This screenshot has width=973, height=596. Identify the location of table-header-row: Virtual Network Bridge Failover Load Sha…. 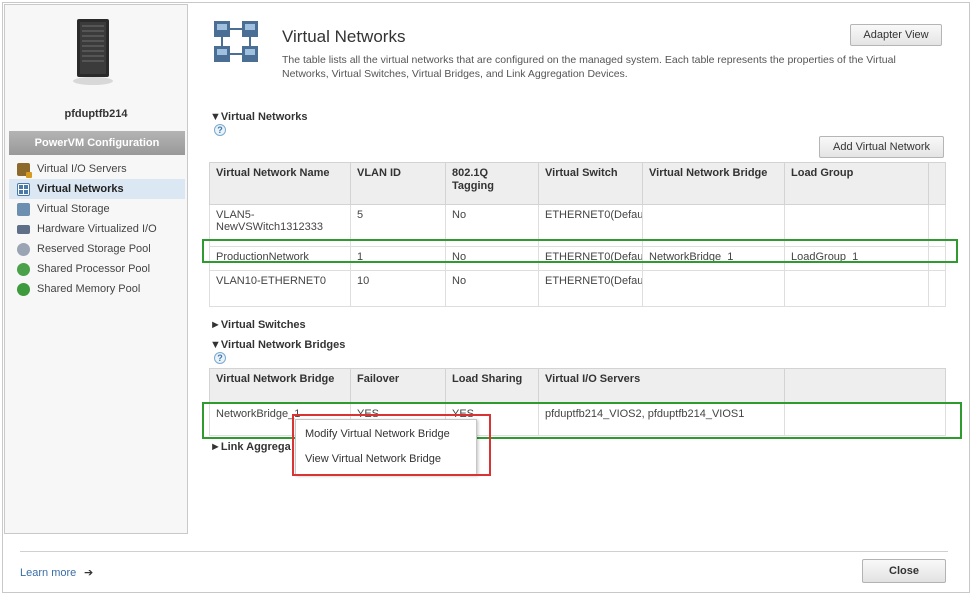
(577, 386).